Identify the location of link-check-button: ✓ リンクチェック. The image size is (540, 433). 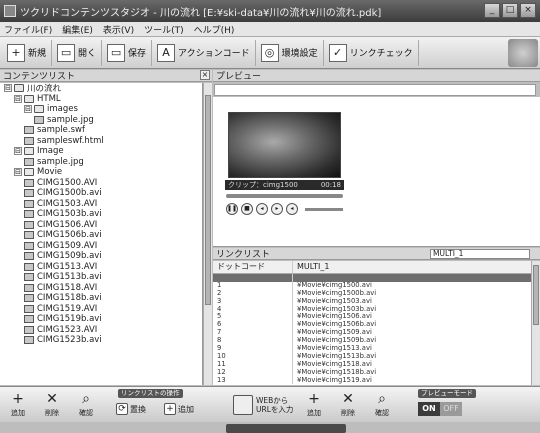
(371, 52).